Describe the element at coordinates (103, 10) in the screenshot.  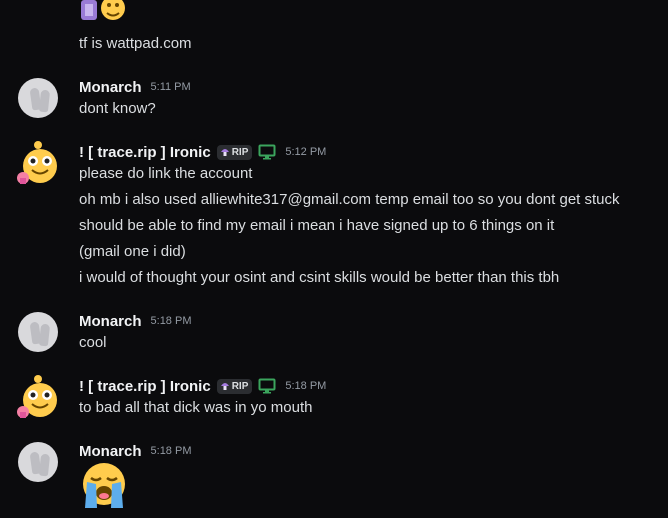
I see `party-emoji-icon` at that location.